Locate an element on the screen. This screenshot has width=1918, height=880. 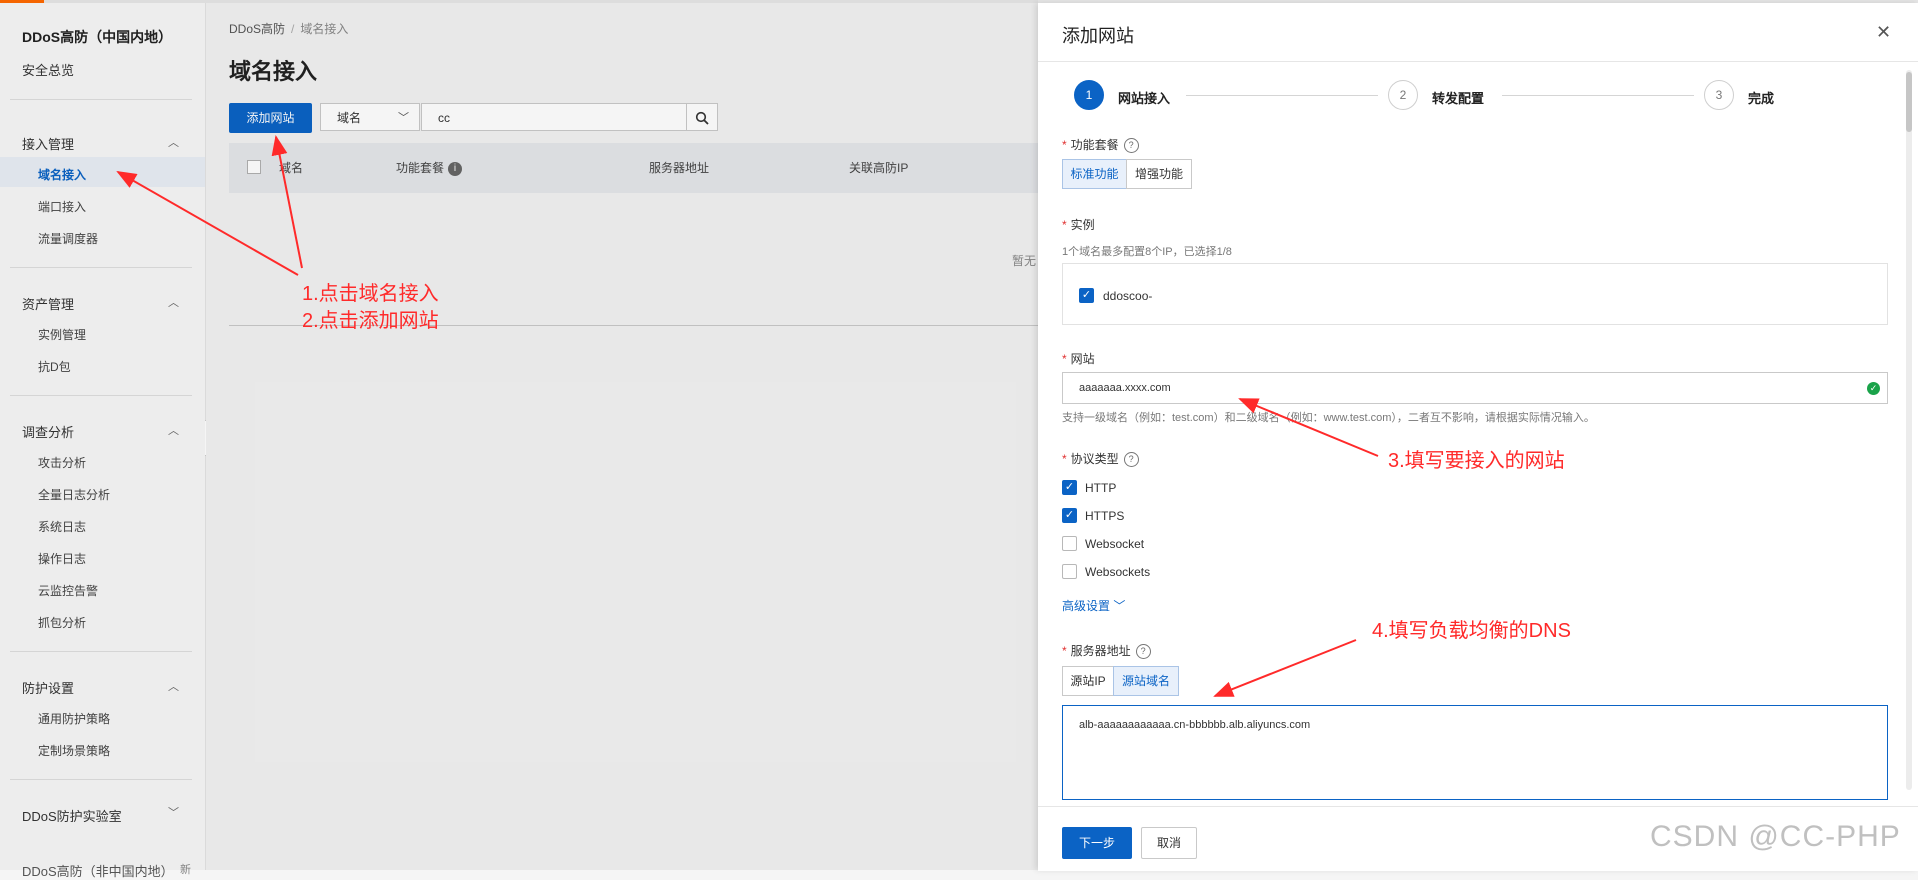
arrow-to-domain-access is located at coordinates (207, 223).